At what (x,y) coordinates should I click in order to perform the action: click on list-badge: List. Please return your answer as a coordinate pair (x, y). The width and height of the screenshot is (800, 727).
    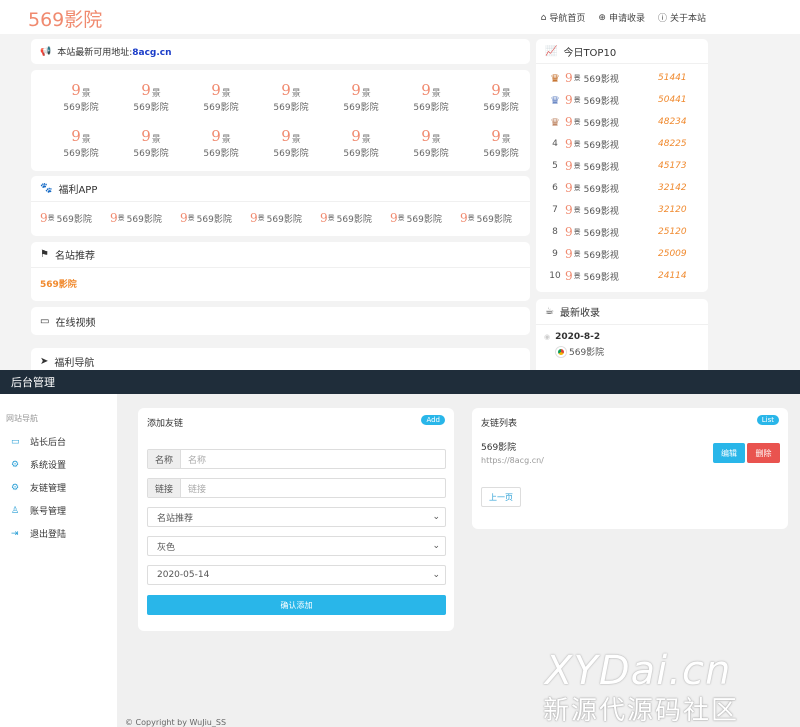
    Looking at the image, I should click on (767, 420).